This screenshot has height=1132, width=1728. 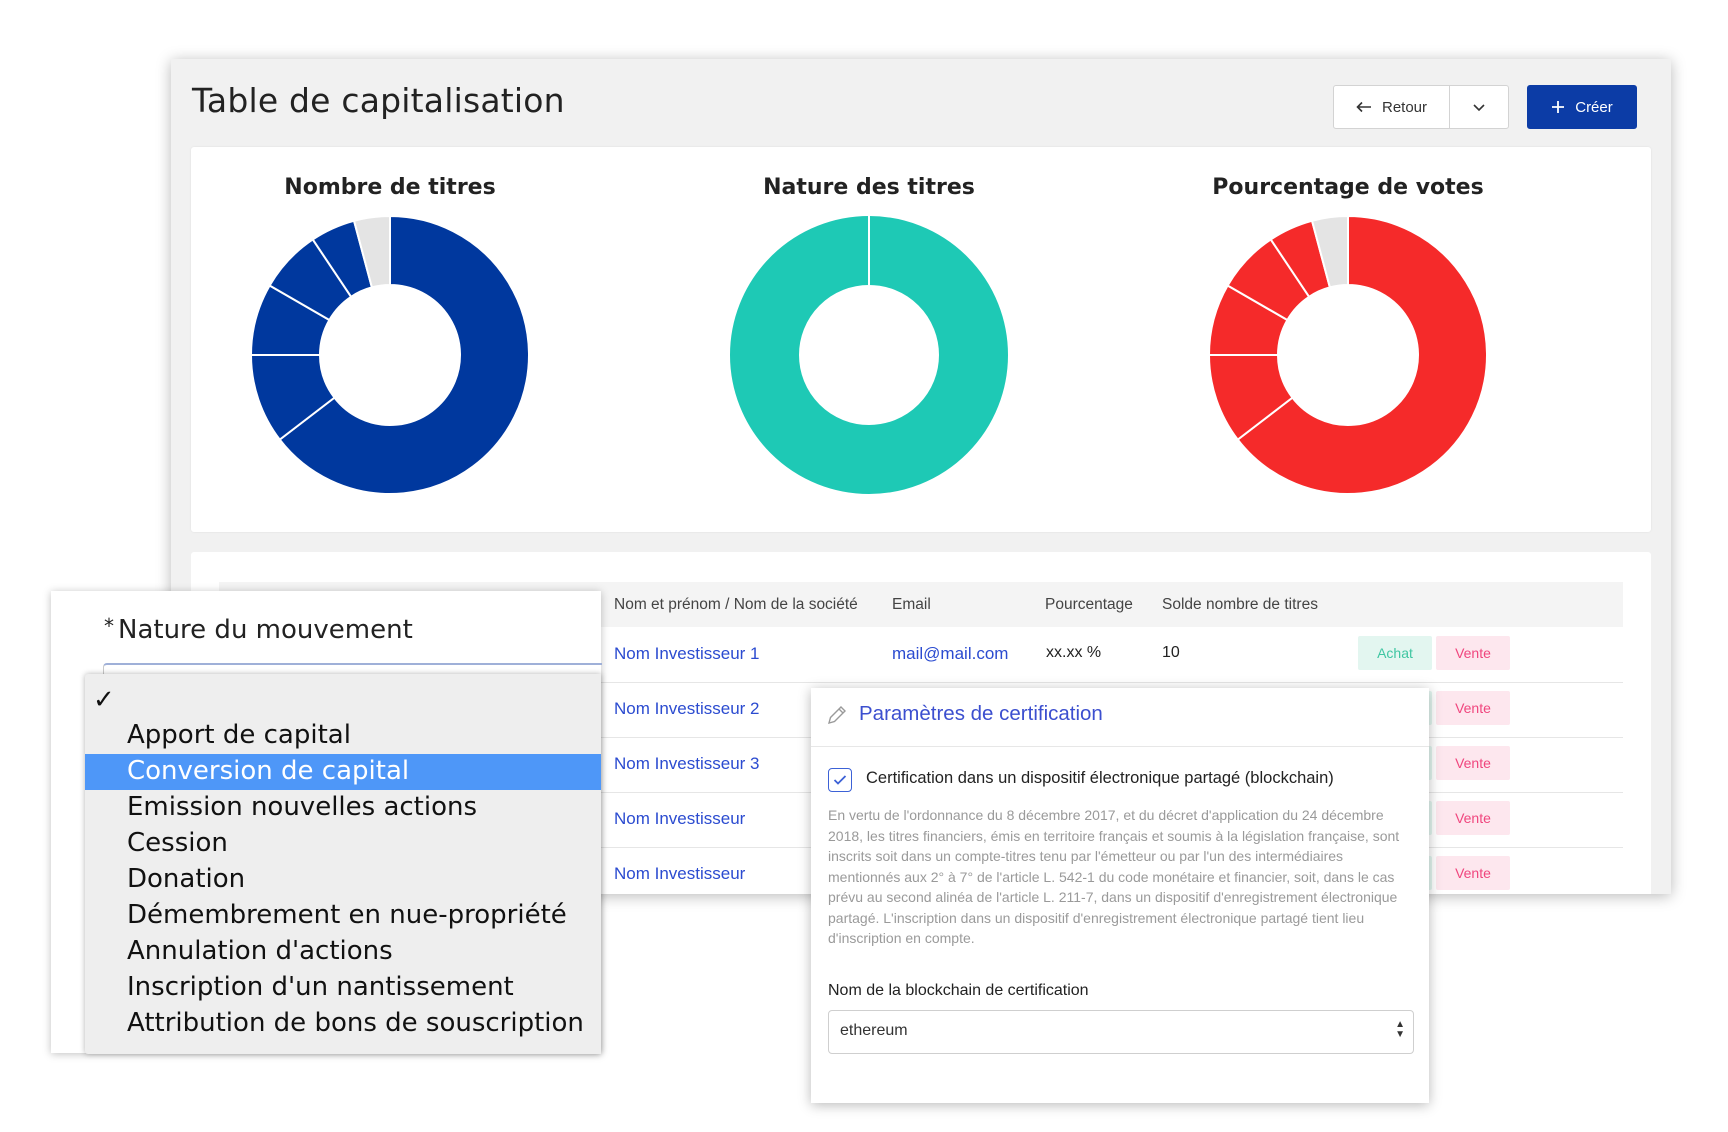 I want to click on create-button-label: Créer, so click(x=1594, y=107).